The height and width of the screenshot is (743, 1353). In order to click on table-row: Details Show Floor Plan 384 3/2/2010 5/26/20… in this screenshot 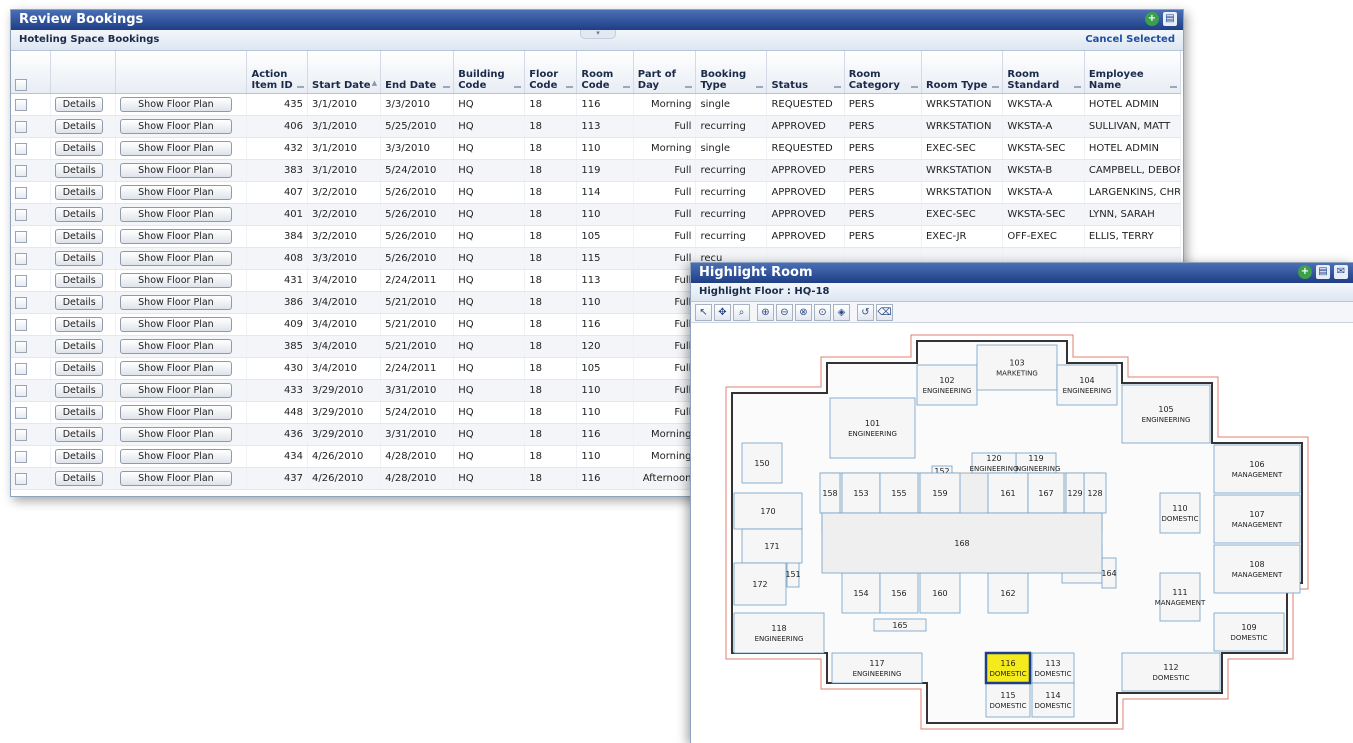, I will do `click(596, 236)`.